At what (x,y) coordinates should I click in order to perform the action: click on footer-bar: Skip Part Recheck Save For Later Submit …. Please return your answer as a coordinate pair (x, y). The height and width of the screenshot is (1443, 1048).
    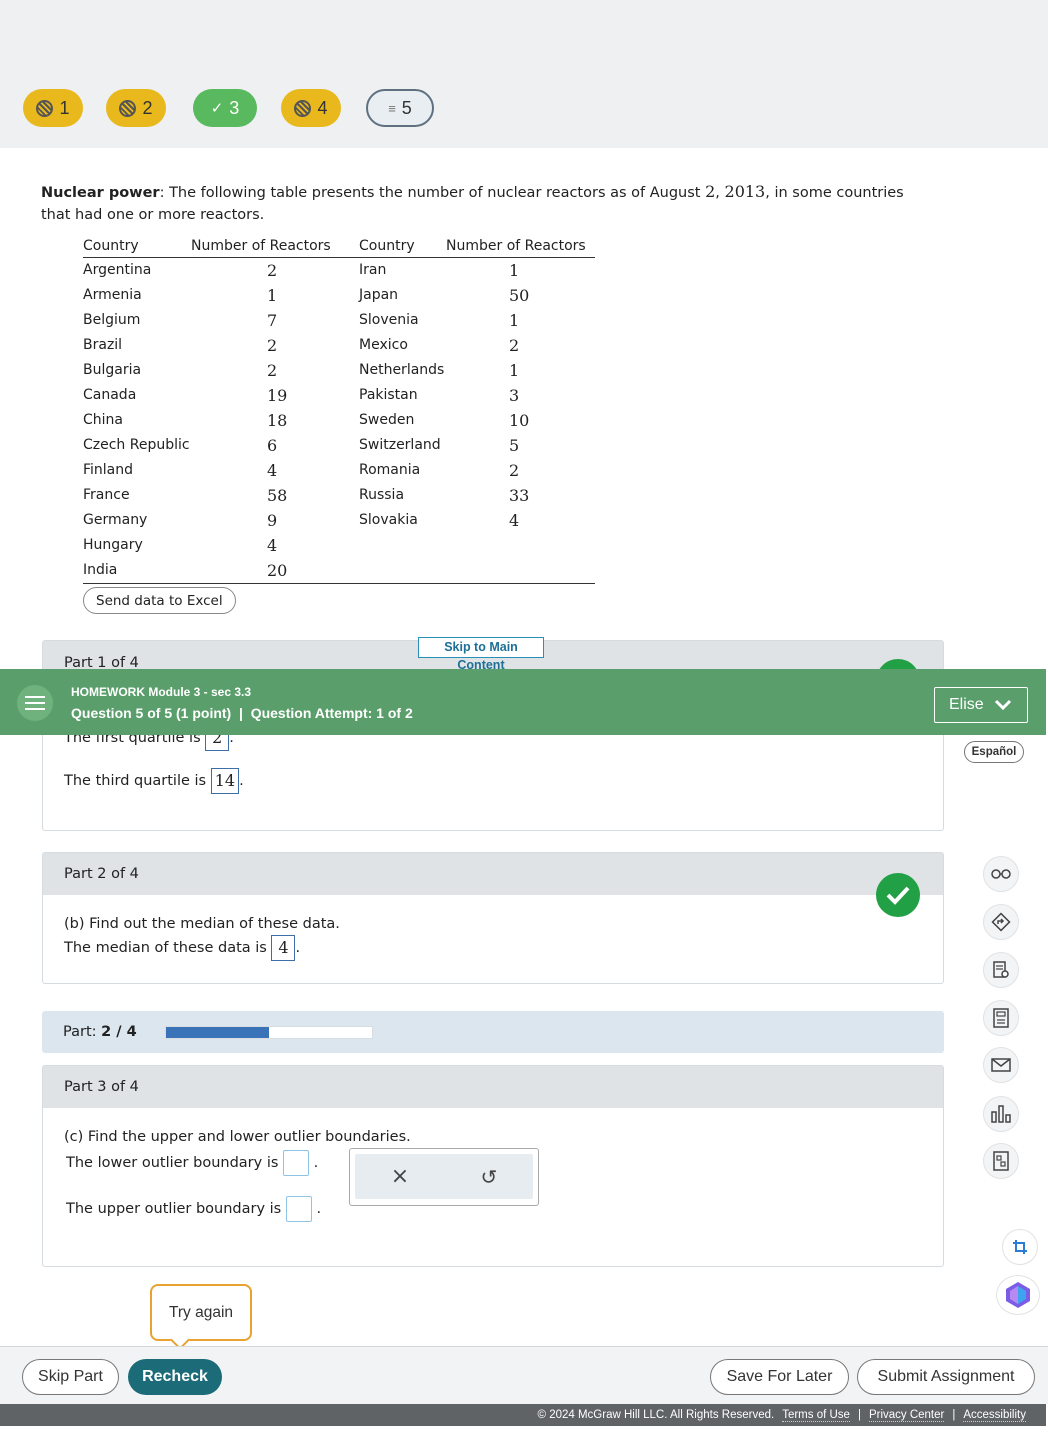
    Looking at the image, I should click on (524, 1375).